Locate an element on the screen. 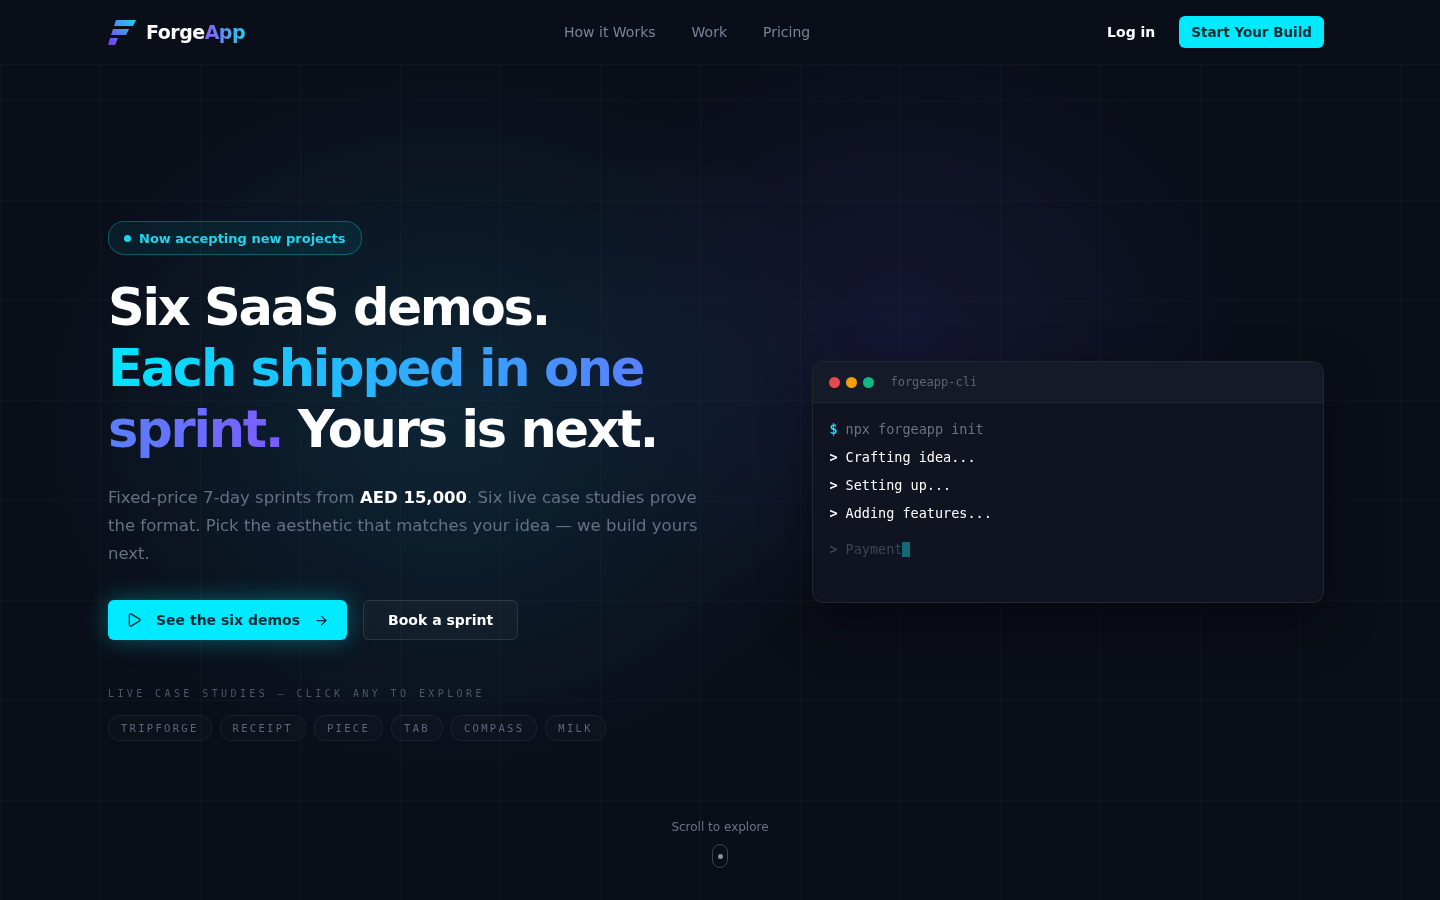  minimize-dot-icon is located at coordinates (852, 382).